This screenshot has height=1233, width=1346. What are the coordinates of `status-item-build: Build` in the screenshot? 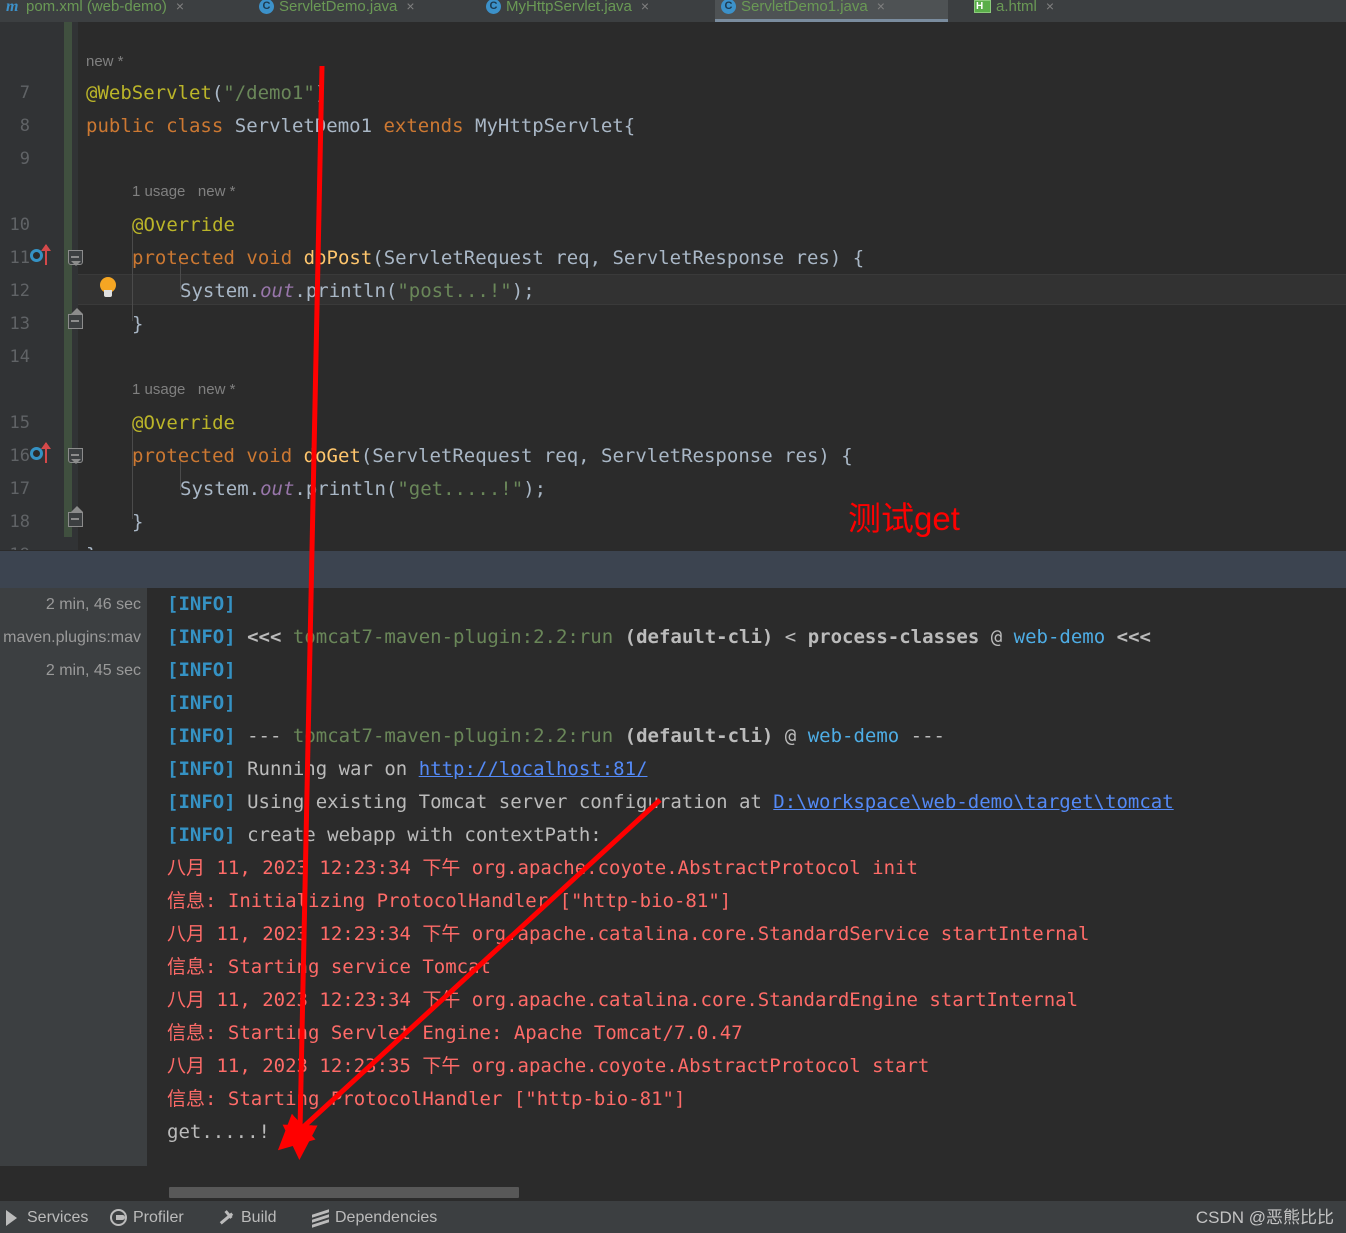 It's located at (247, 1217).